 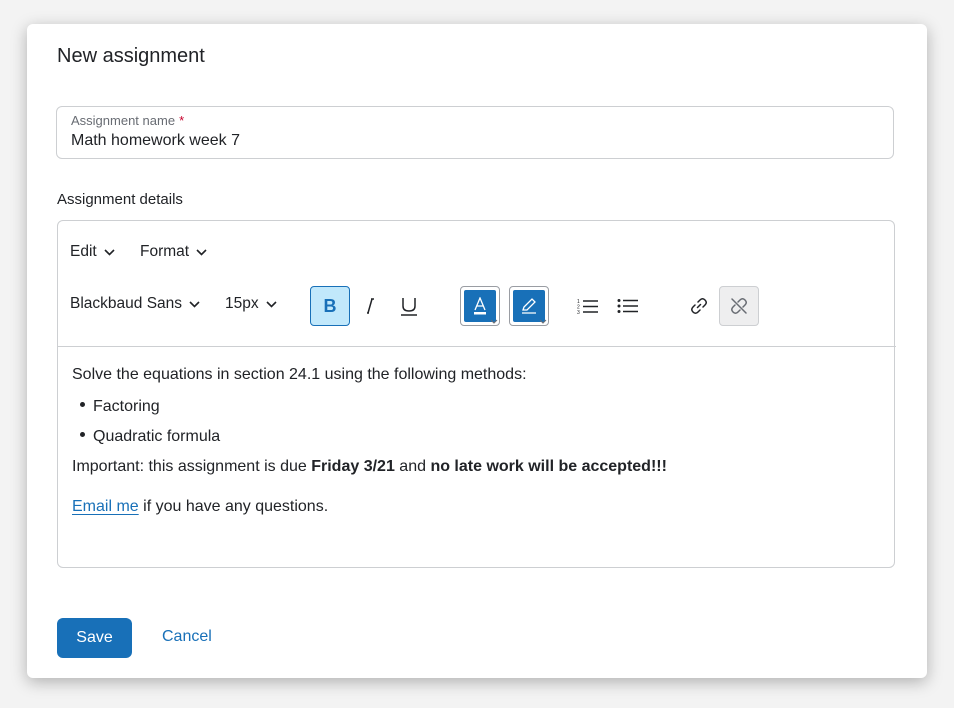 What do you see at coordinates (128, 120) in the screenshot?
I see `assignment-name-label: Assignment name *` at bounding box center [128, 120].